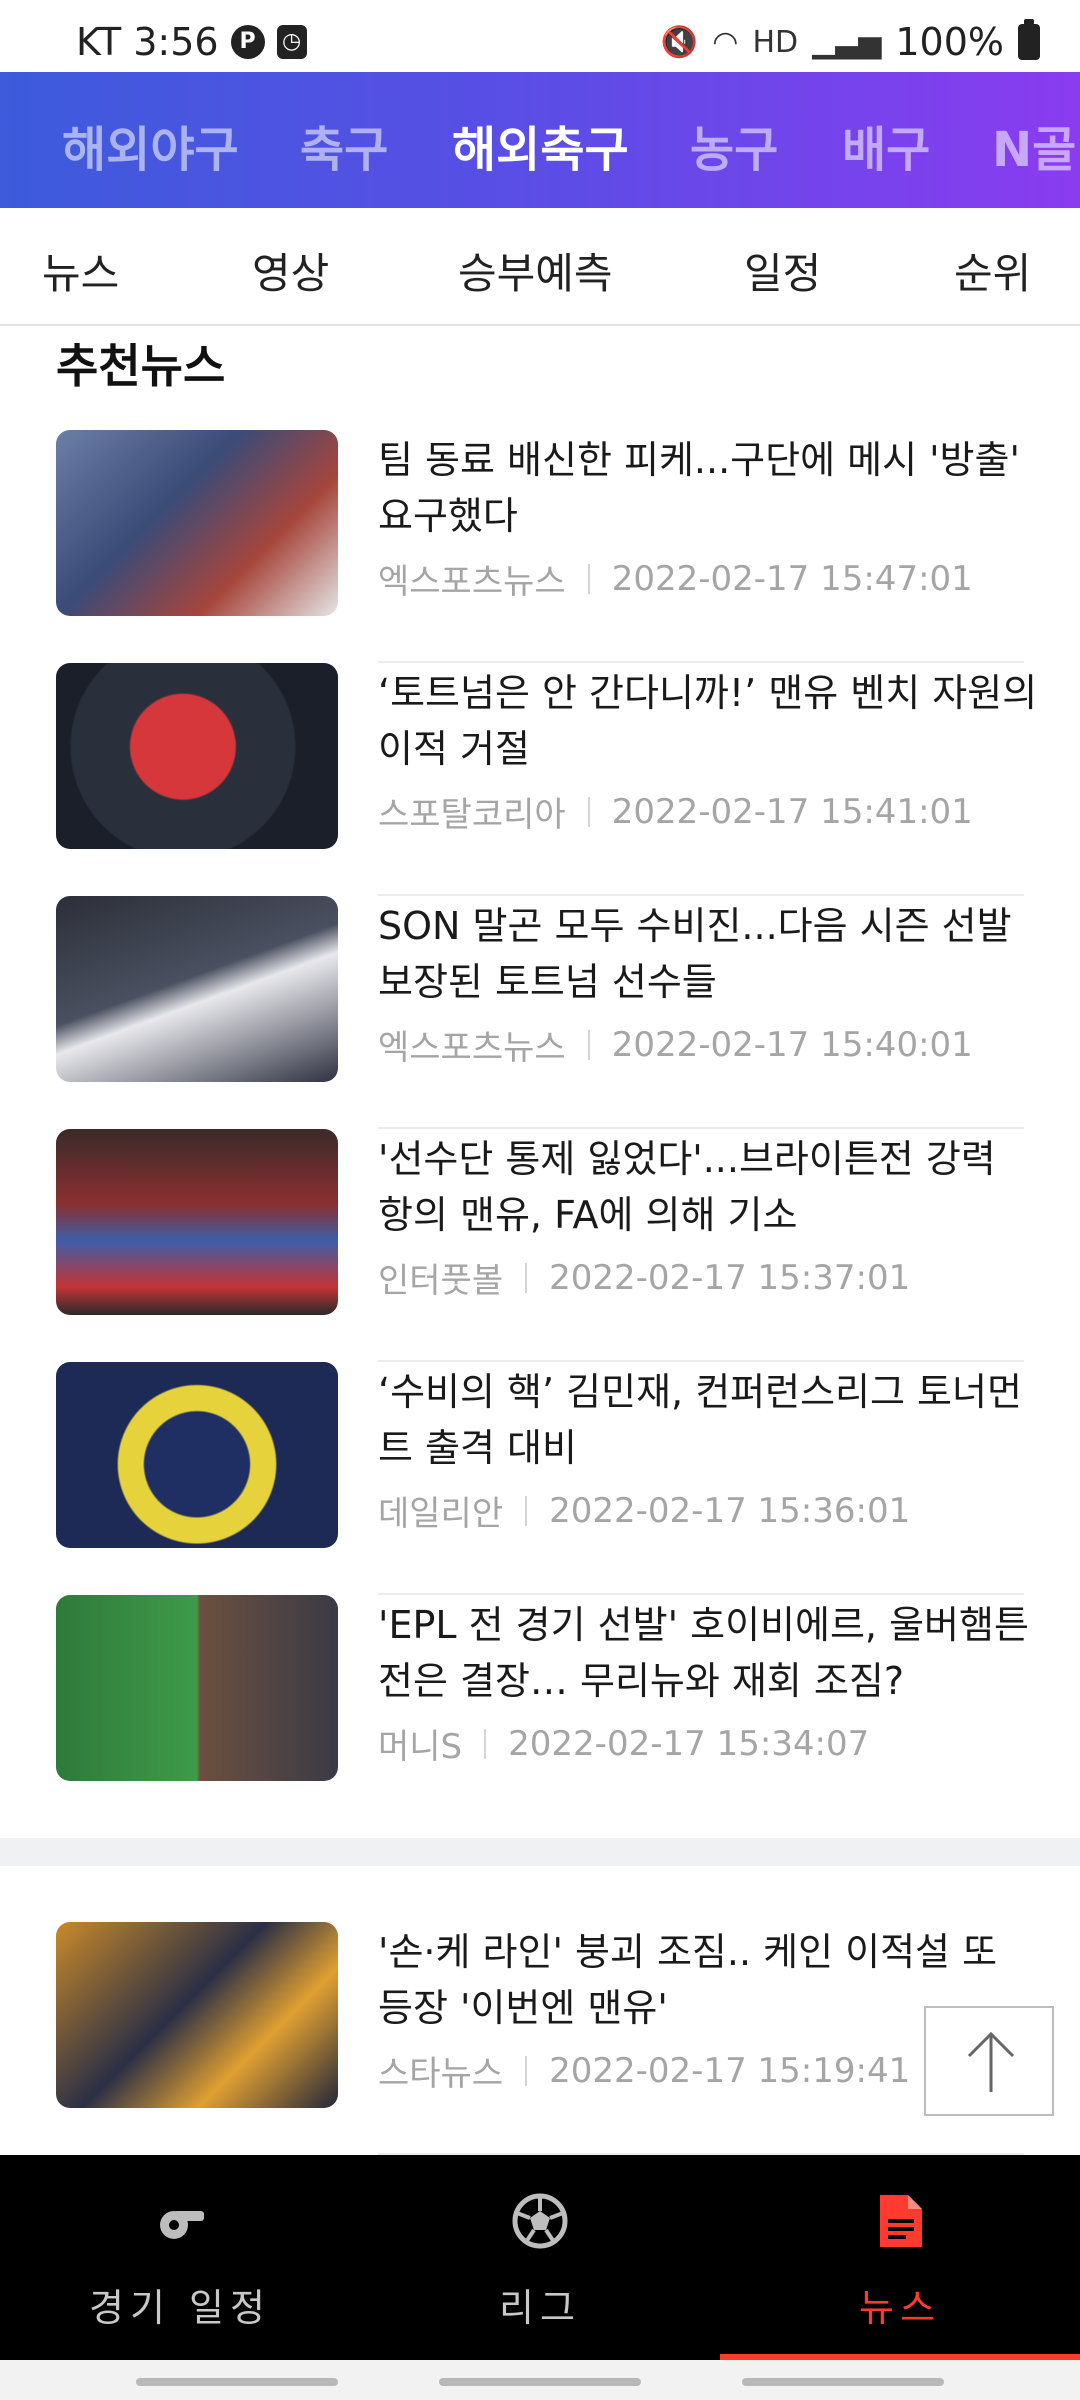  What do you see at coordinates (540, 36) in the screenshot?
I see `status-bar: KT 3:56 P ◷ 🔇 ◠ HD ▁▃▅ 100%` at bounding box center [540, 36].